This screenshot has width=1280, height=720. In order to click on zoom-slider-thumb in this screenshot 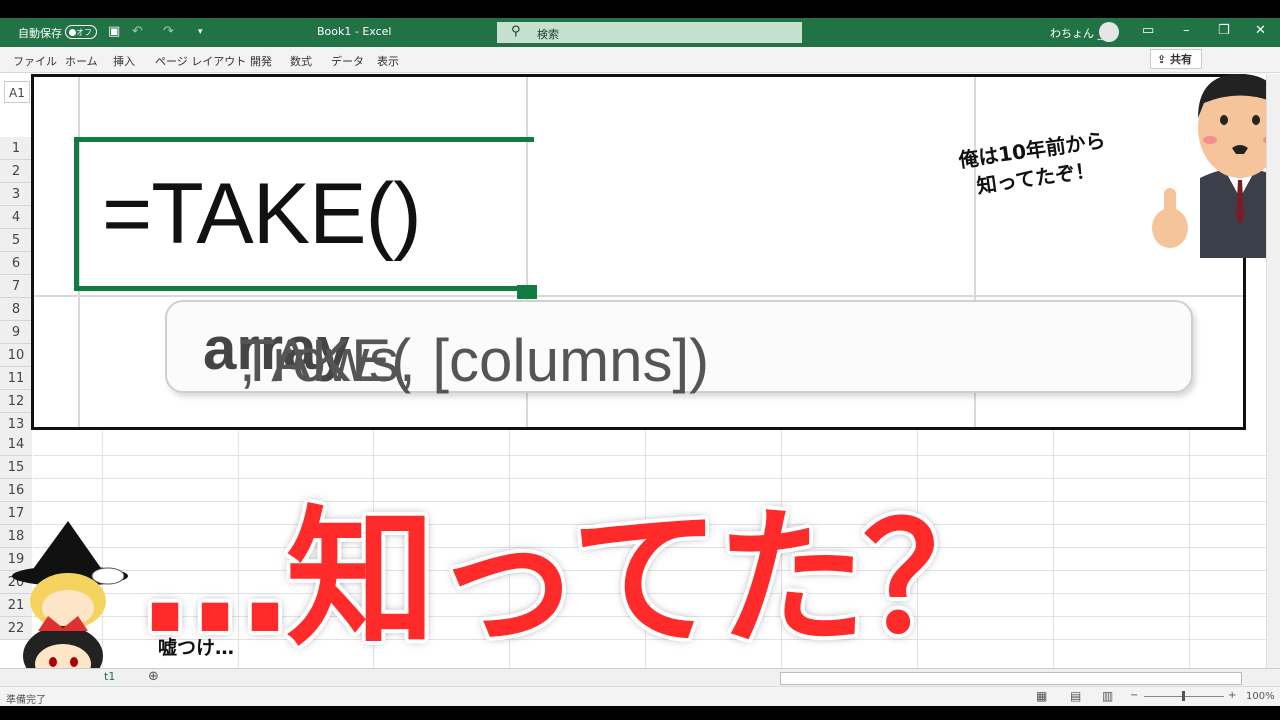, I will do `click(1183, 696)`.